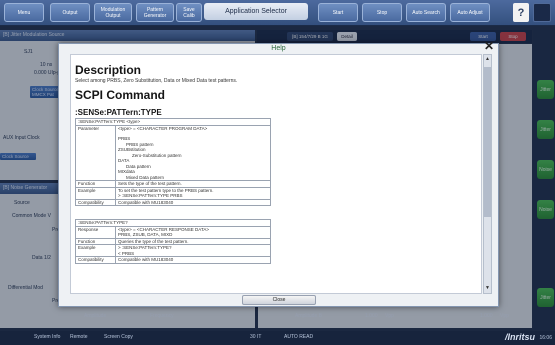 The height and width of the screenshot is (345, 555). I want to click on close-button: Close, so click(279, 300).